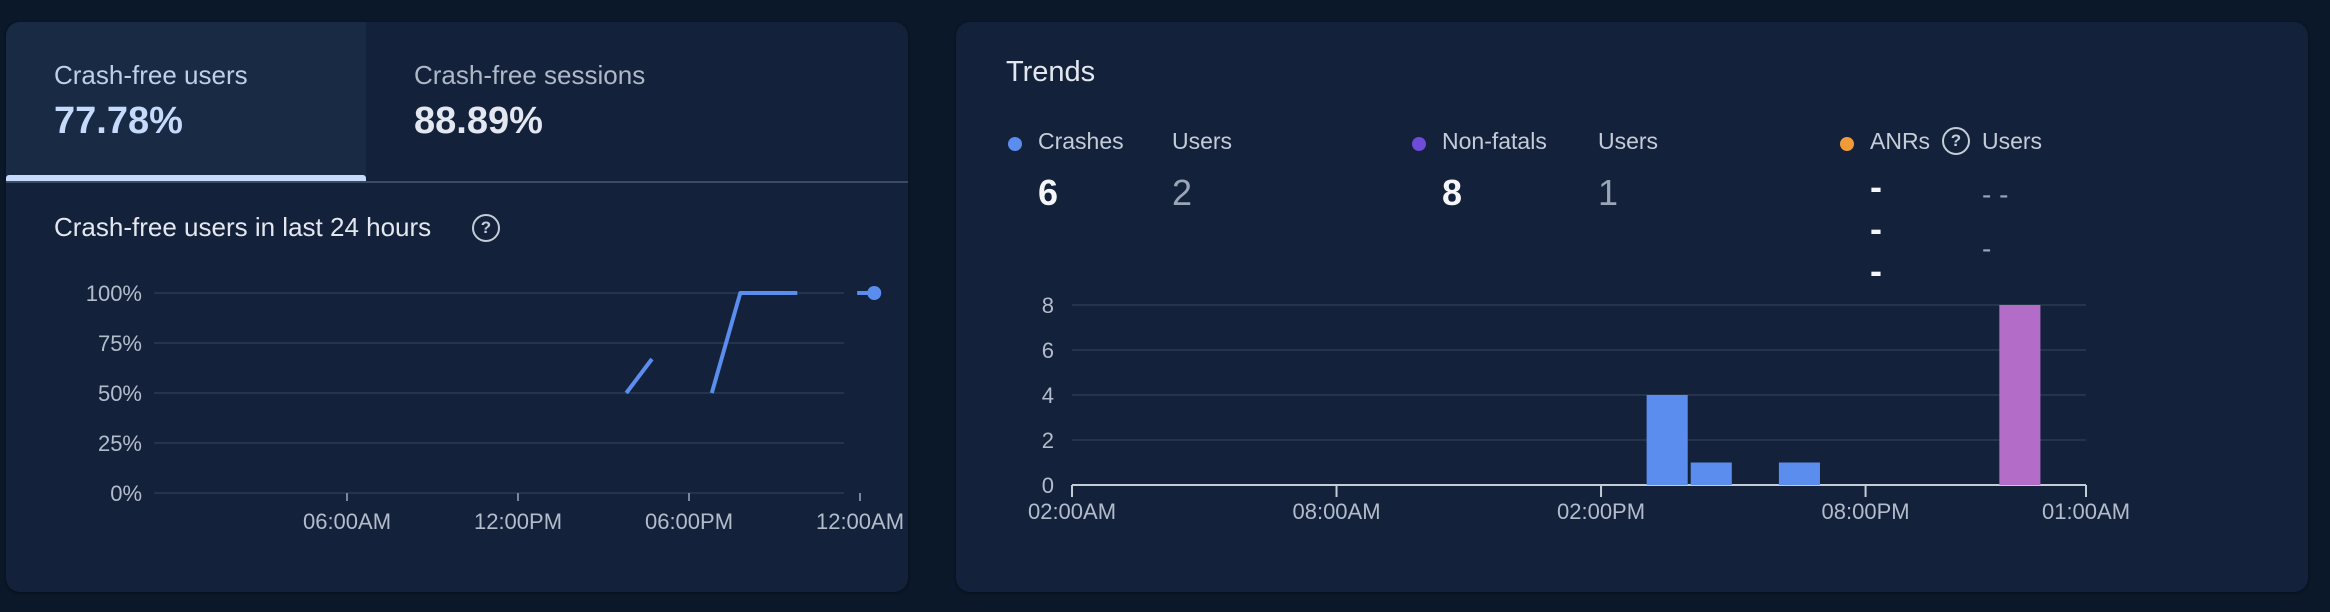 This screenshot has width=2330, height=612. Describe the element at coordinates (518, 521) in the screenshot. I see `x-tick-label: 12:00PM` at that location.